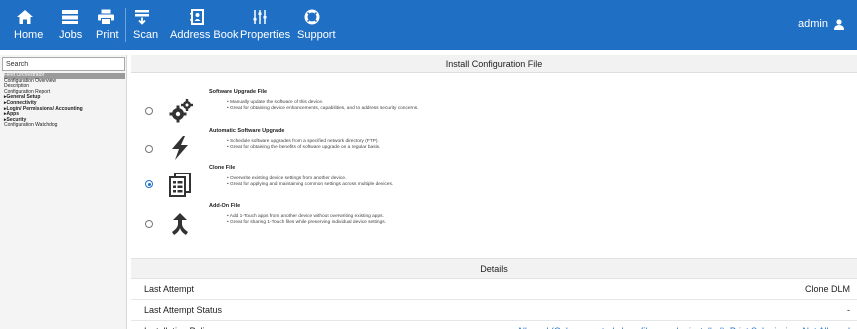 This screenshot has height=329, width=857. What do you see at coordinates (179, 325) in the screenshot?
I see `details-label: Installation Policy` at bounding box center [179, 325].